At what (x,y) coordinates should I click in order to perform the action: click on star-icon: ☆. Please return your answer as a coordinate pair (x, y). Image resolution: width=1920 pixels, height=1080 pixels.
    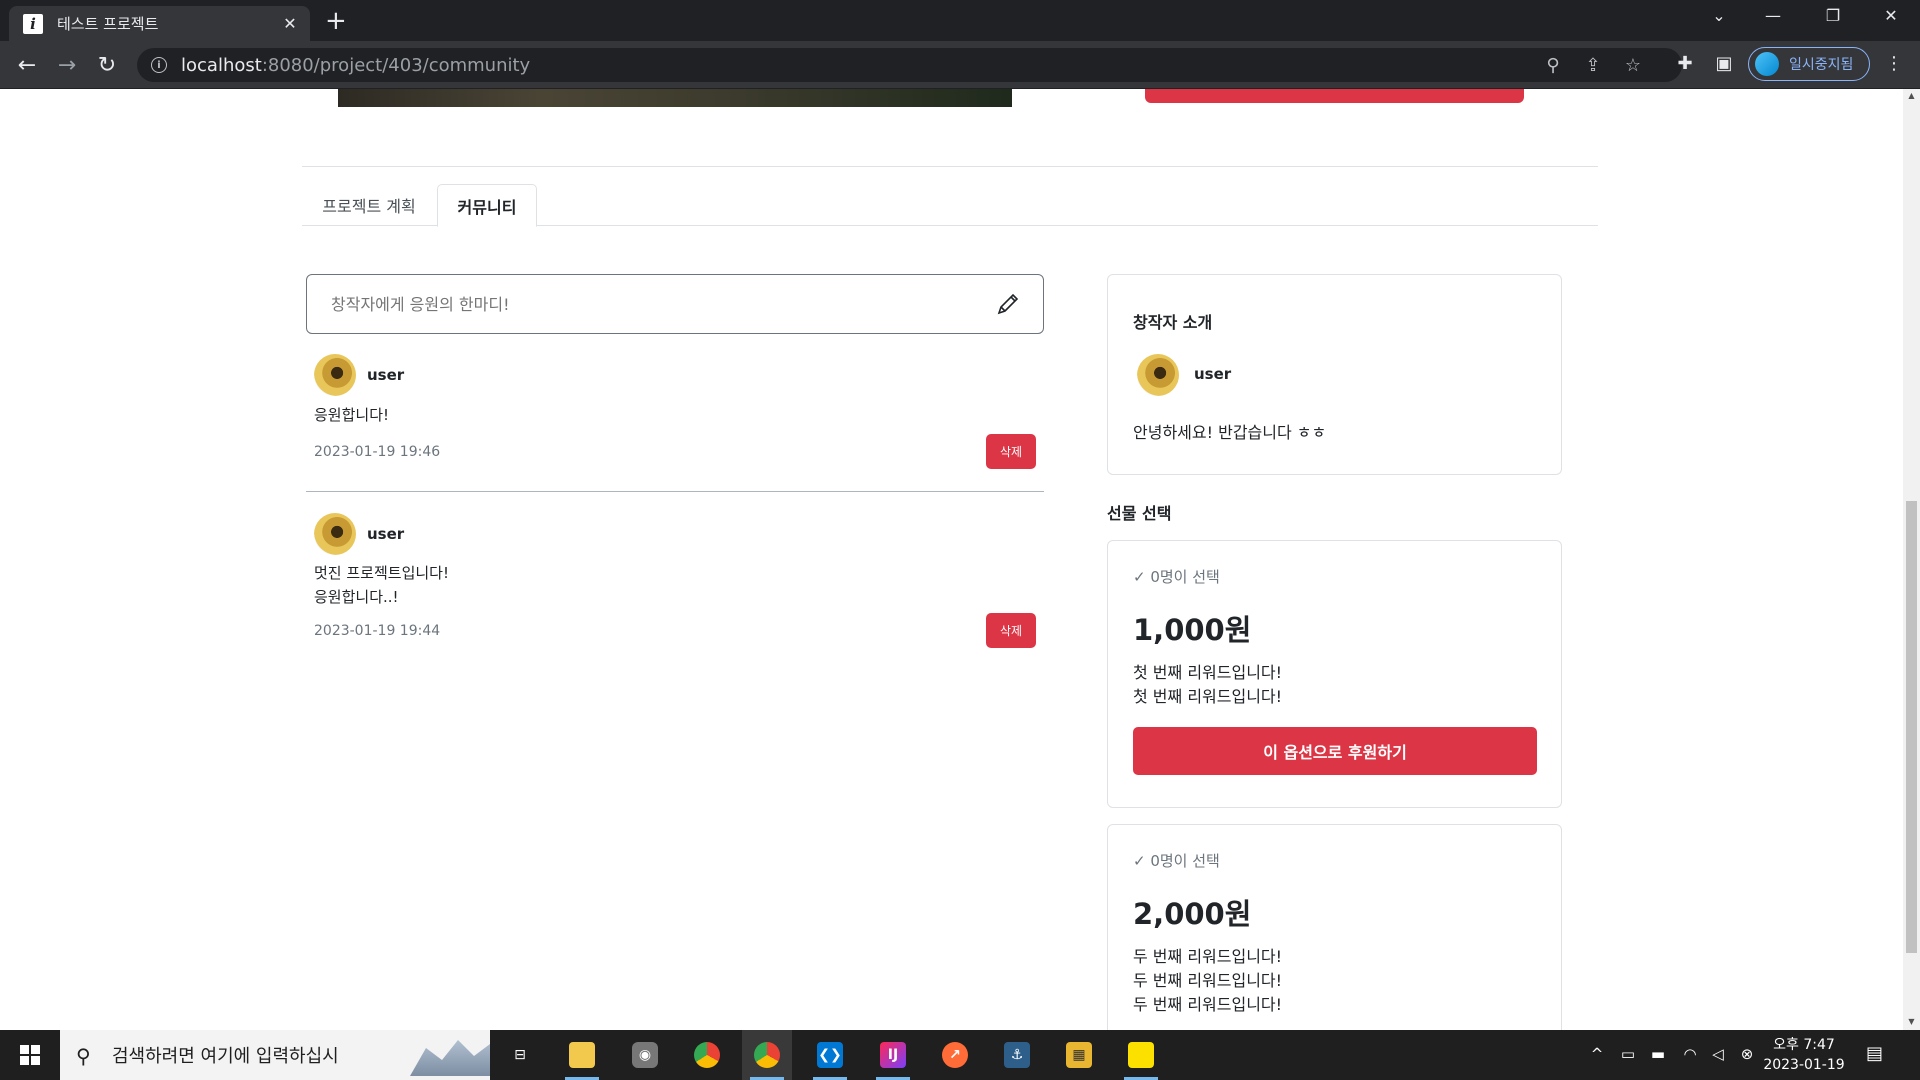
    Looking at the image, I should click on (1633, 65).